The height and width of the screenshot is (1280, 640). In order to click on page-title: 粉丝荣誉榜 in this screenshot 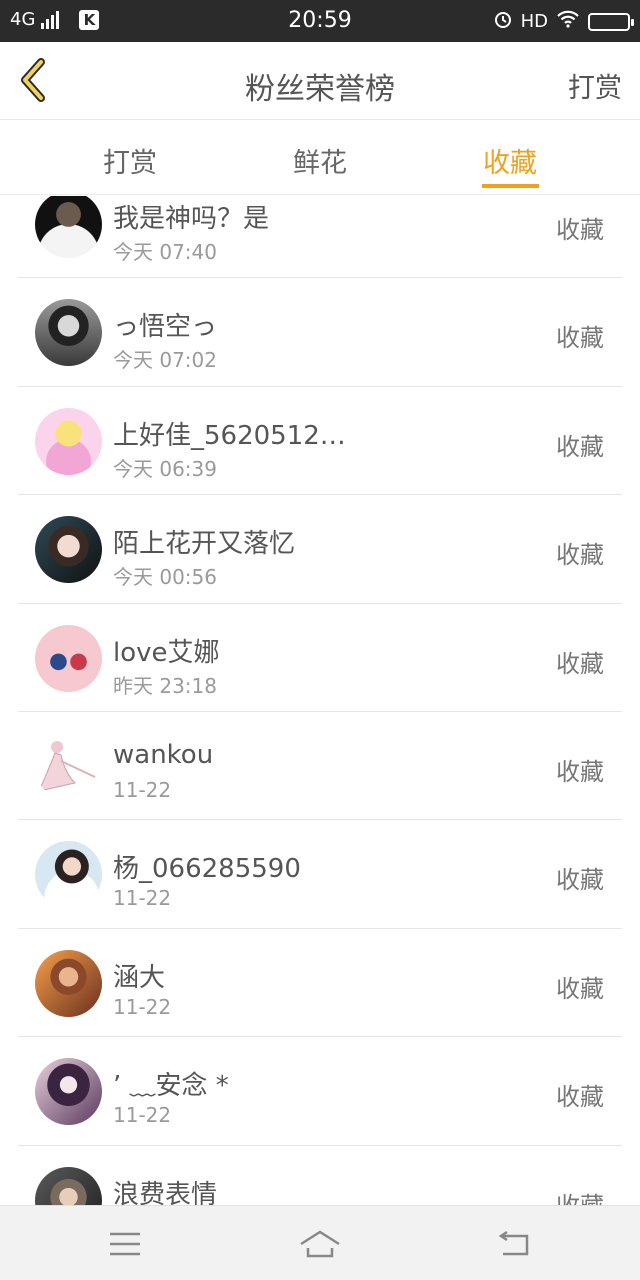, I will do `click(320, 89)`.